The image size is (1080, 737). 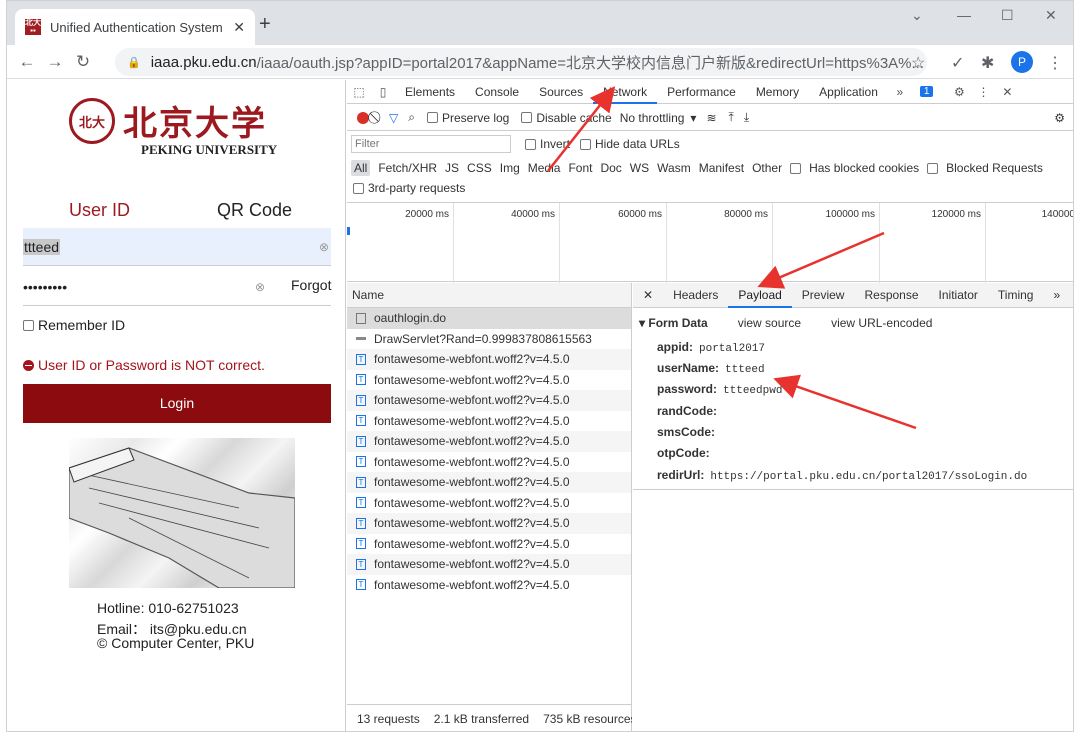 I want to click on inspect-icon: ⬚, so click(x=359, y=92).